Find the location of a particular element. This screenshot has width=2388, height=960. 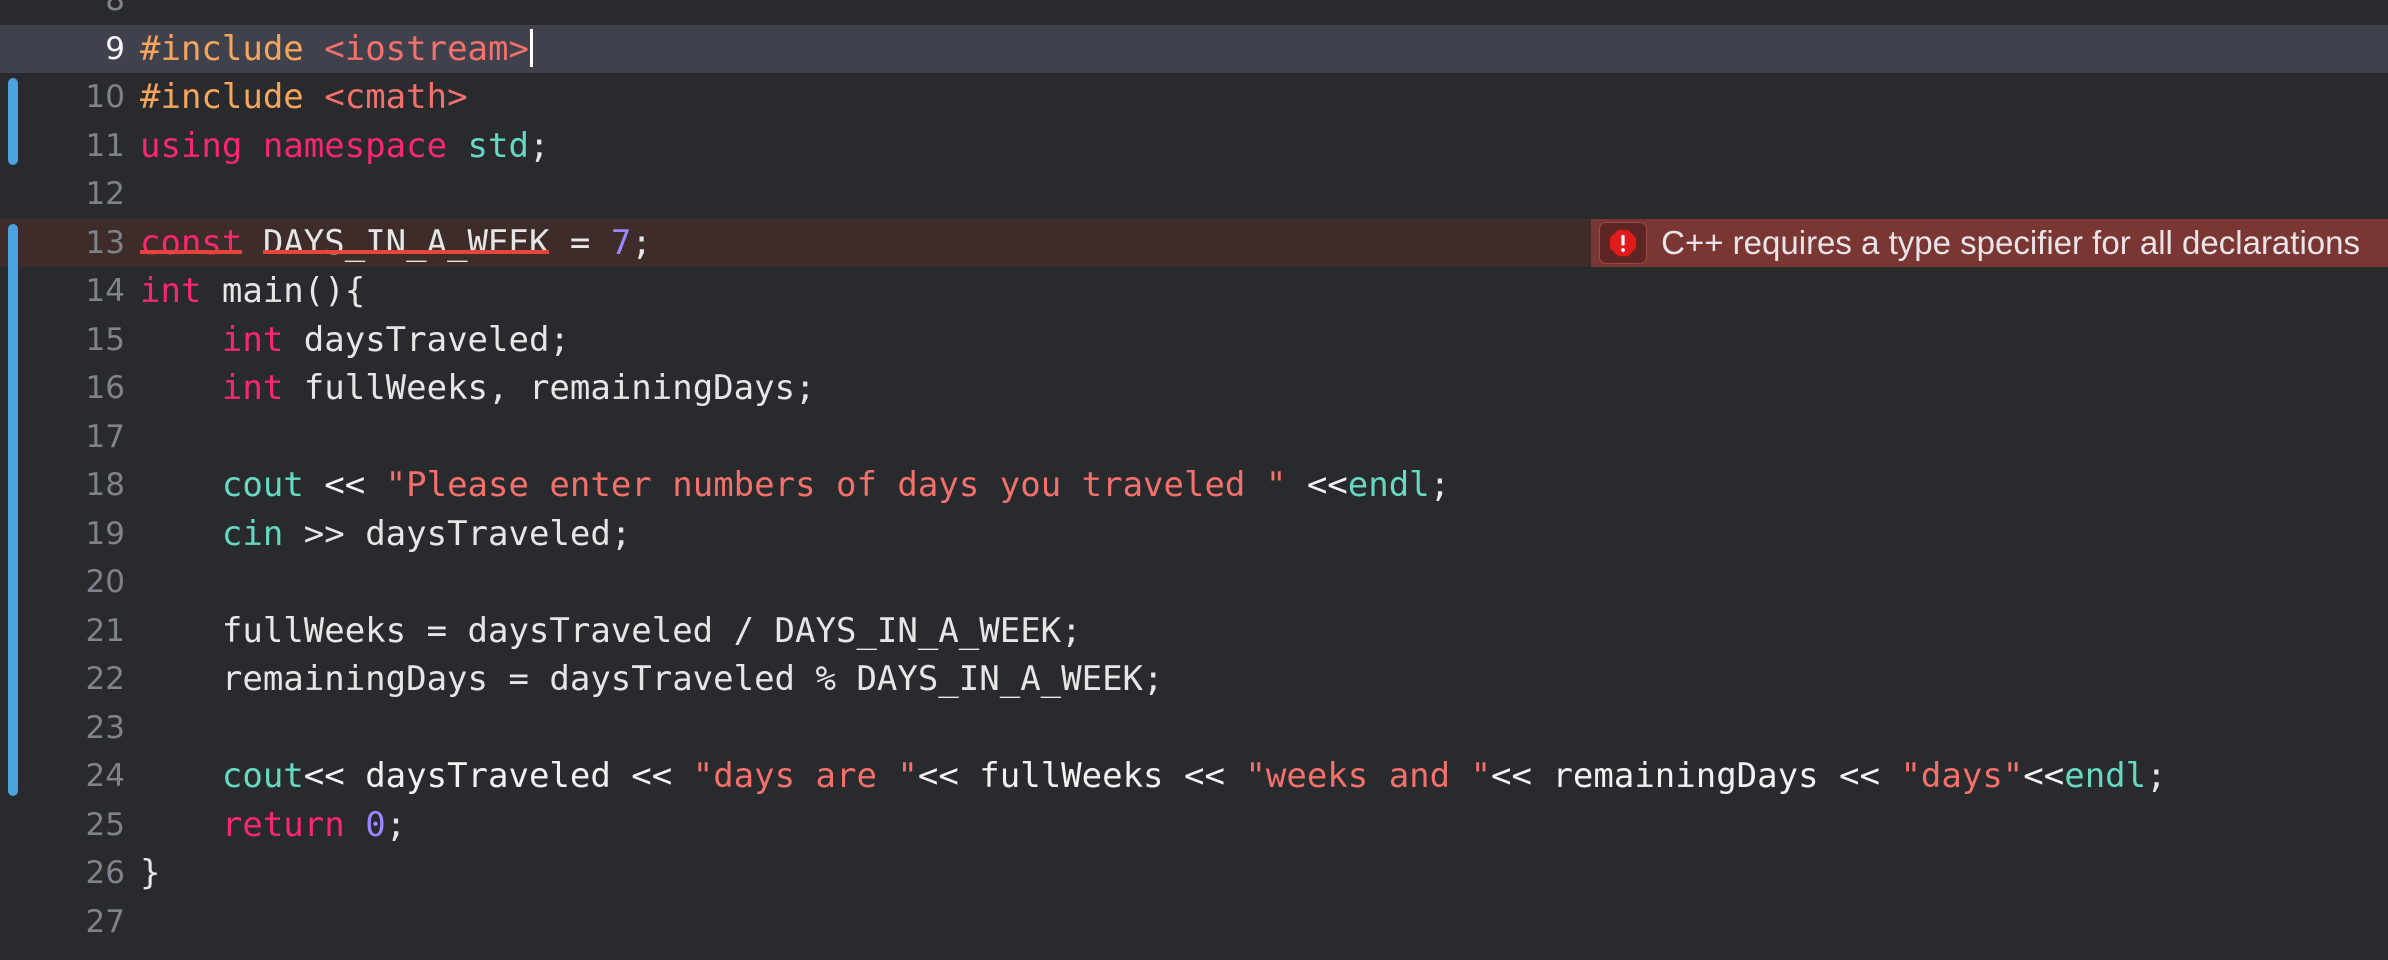

code-token: fullWeeks, remainingDays; is located at coordinates (549, 388).